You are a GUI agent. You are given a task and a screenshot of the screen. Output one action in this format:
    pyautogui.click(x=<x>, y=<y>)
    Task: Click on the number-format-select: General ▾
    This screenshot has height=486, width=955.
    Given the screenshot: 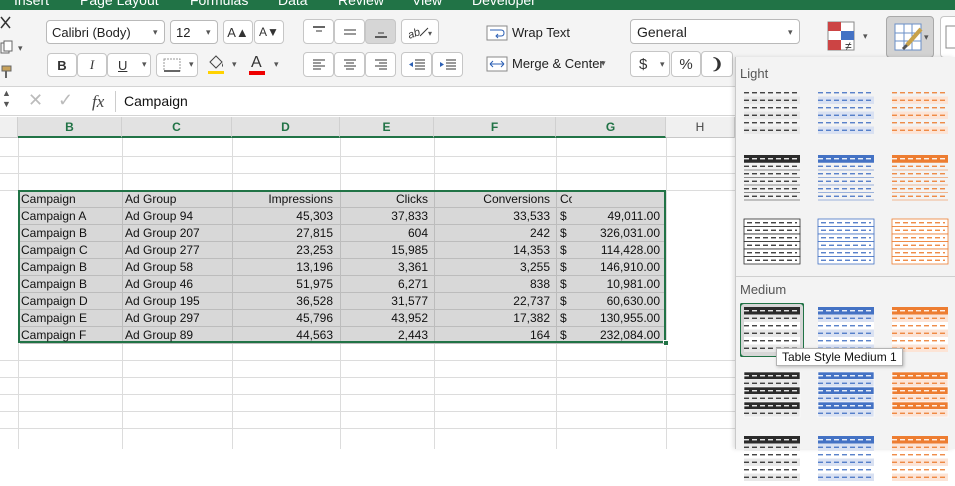 What is the action you would take?
    pyautogui.click(x=715, y=31)
    